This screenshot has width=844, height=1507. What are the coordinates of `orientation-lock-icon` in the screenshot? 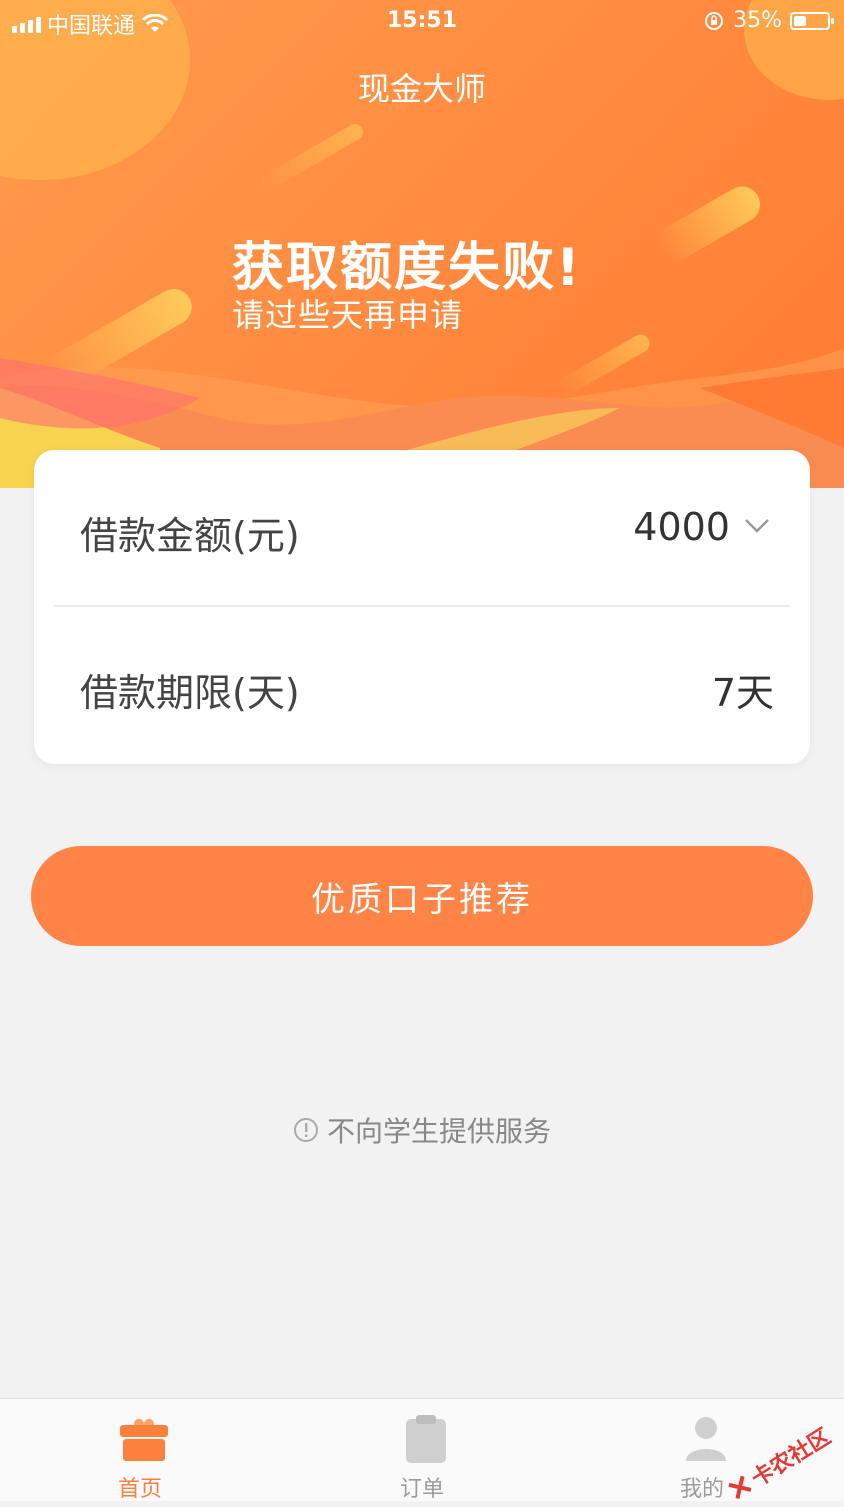 It's located at (714, 20).